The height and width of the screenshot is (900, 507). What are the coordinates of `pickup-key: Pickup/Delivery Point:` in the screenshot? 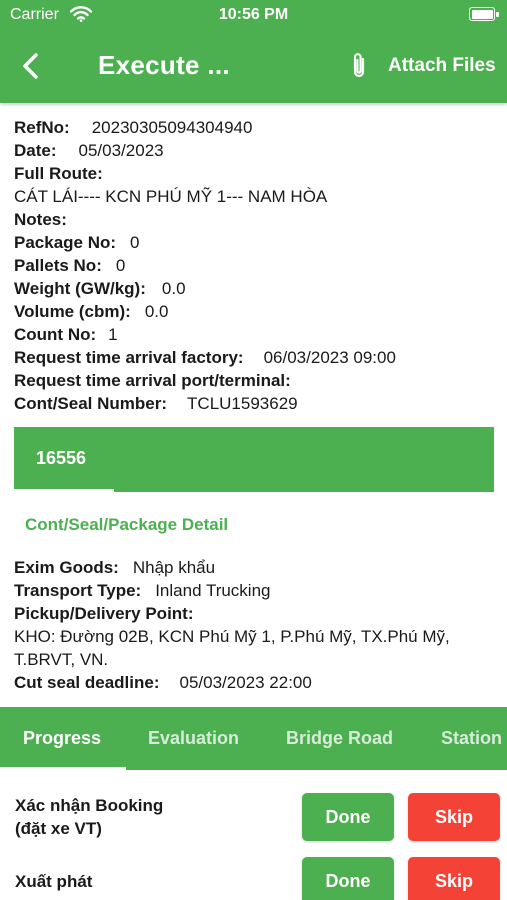 It's located at (104, 613).